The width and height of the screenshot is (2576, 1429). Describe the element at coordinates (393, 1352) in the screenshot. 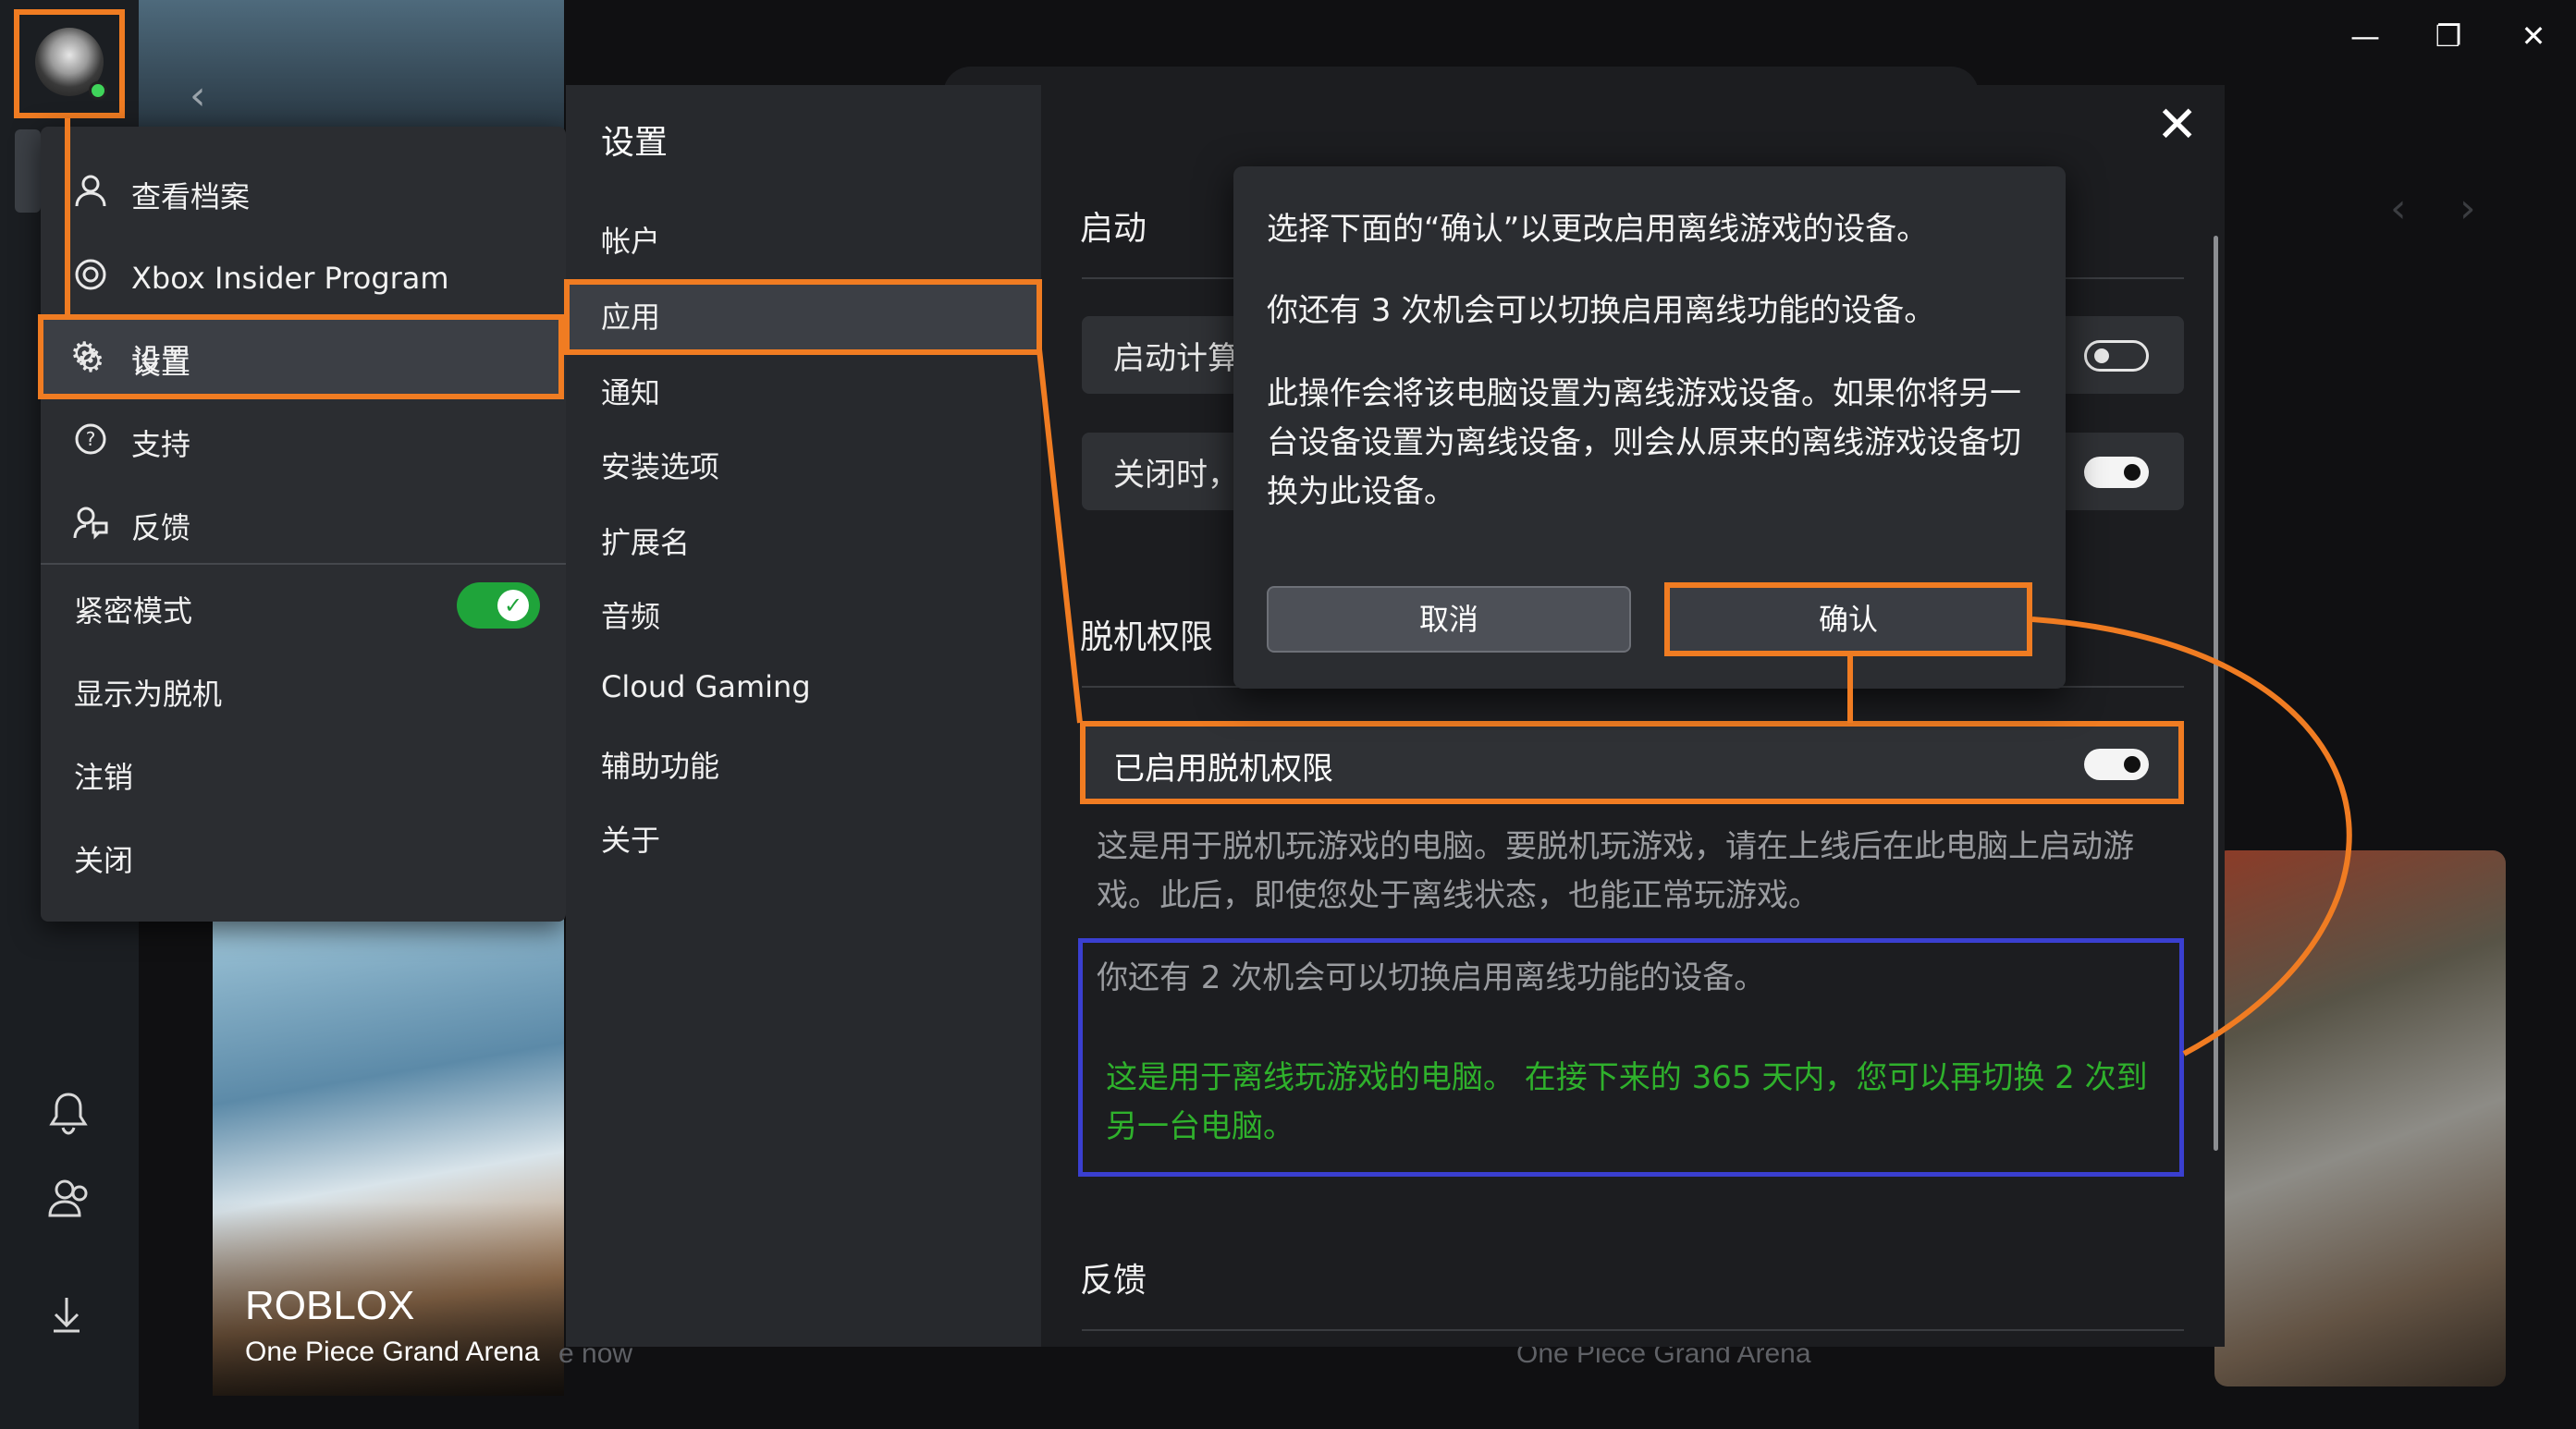

I see `hero-subtitle: One Piece Grand Arena` at that location.